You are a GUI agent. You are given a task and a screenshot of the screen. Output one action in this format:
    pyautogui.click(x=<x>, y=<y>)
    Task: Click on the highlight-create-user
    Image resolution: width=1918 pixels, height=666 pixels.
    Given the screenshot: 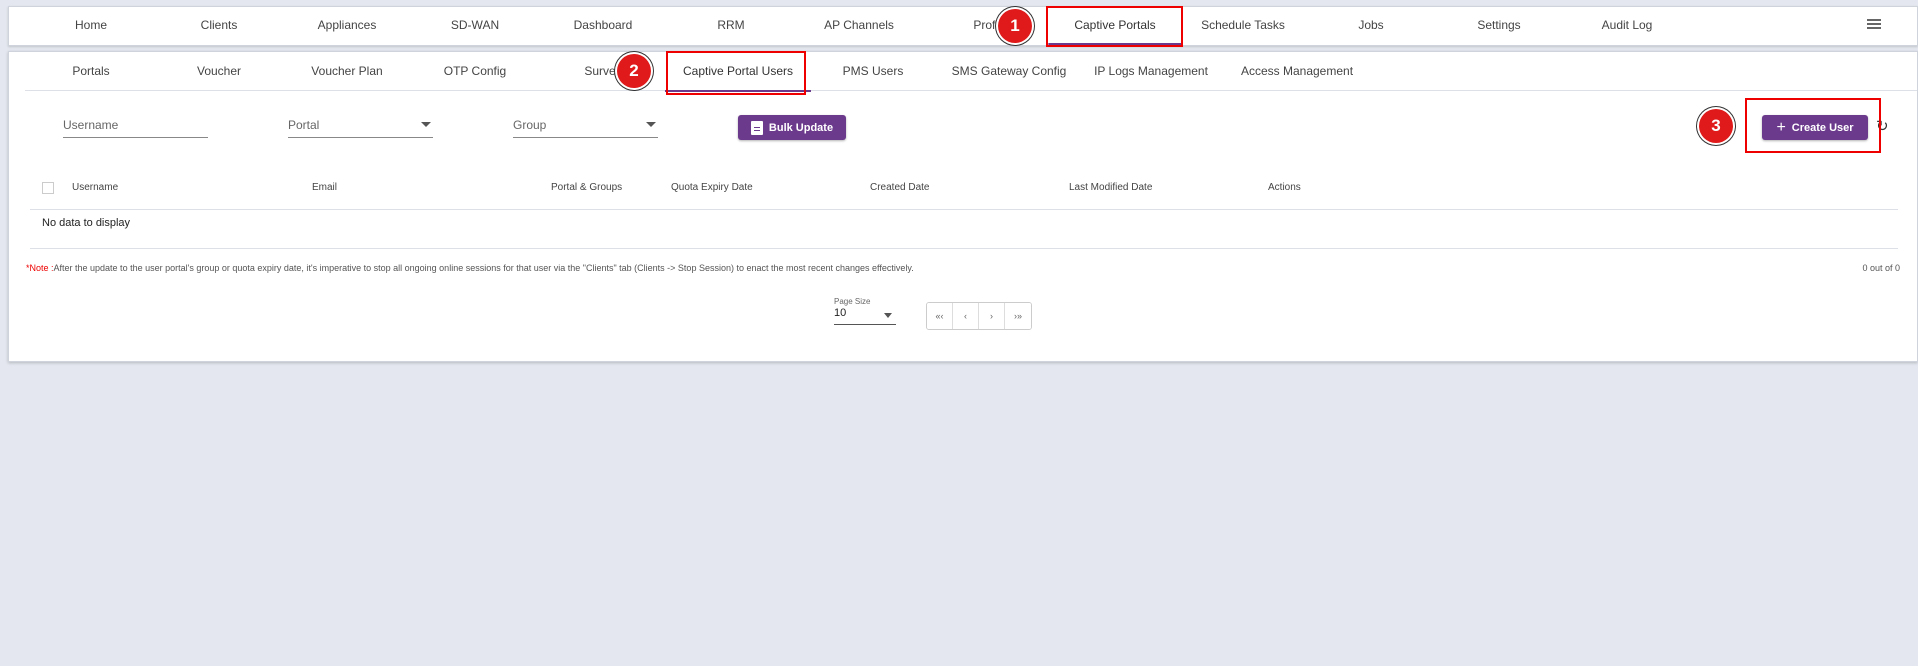 What is the action you would take?
    pyautogui.click(x=1813, y=125)
    